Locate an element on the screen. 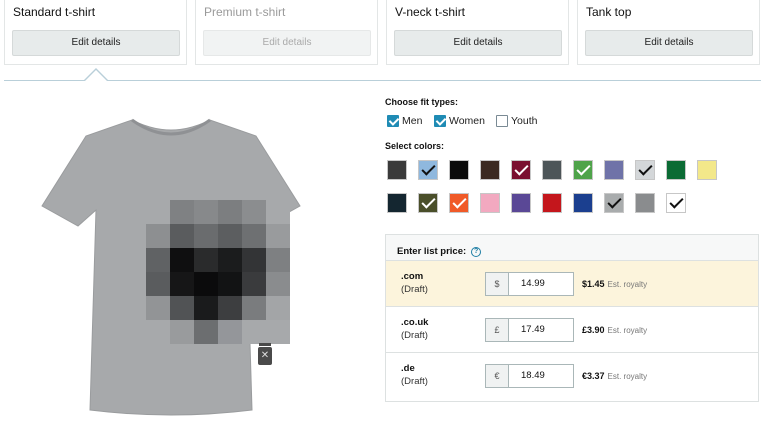 The image size is (767, 422). fit-option-label: Men is located at coordinates (412, 121).